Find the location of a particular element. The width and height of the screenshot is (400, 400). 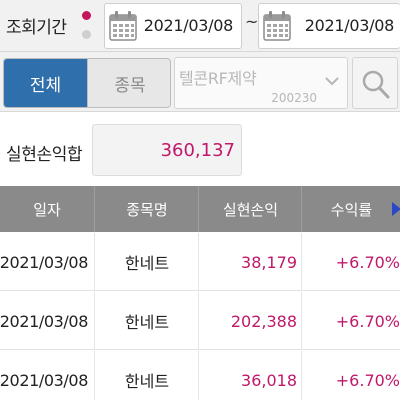

chevron-down-icon is located at coordinates (332, 81).